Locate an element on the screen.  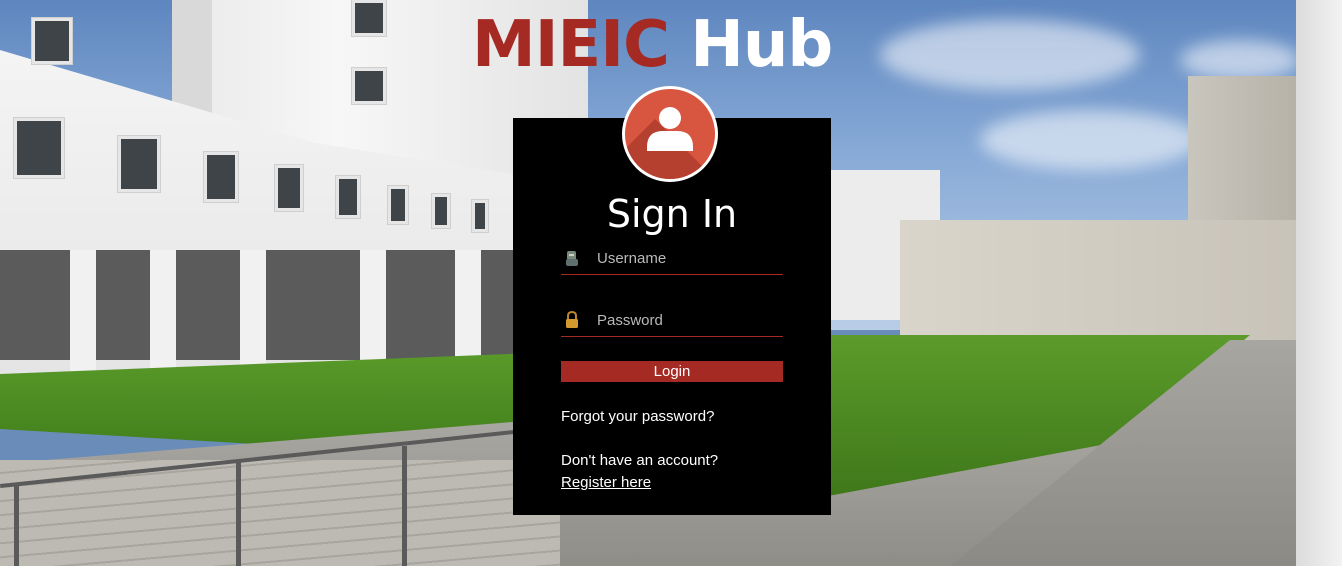
password-field is located at coordinates (672, 321).